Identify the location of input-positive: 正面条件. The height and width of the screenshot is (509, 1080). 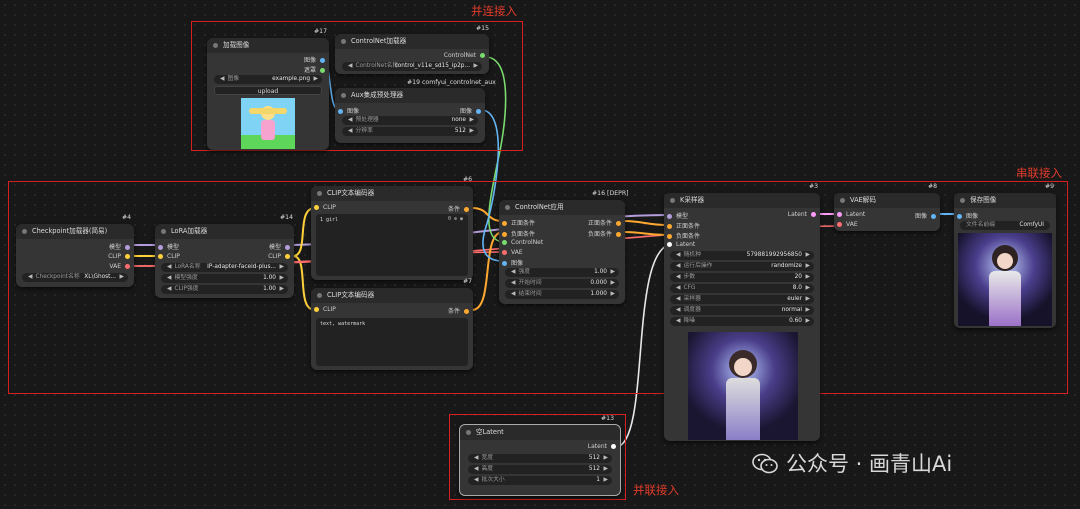
(683, 225).